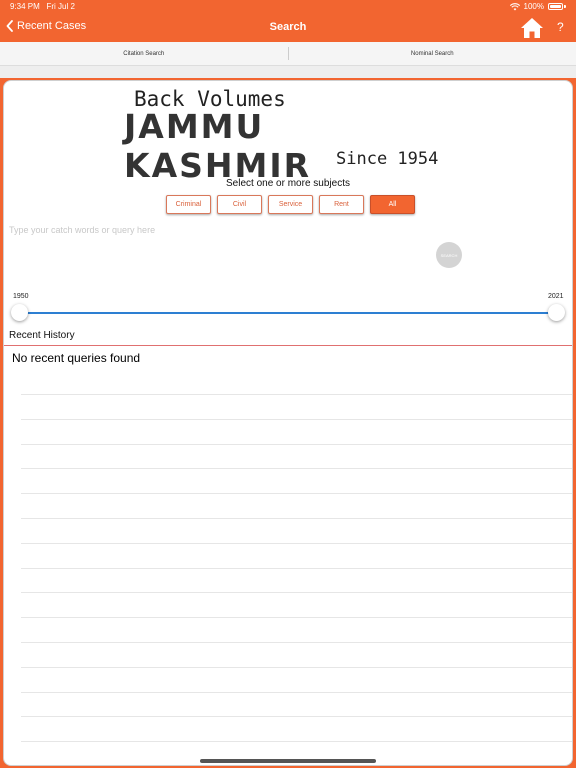 The width and height of the screenshot is (576, 768). I want to click on search-type-tabs: Citation Search Nominal Search, so click(288, 54).